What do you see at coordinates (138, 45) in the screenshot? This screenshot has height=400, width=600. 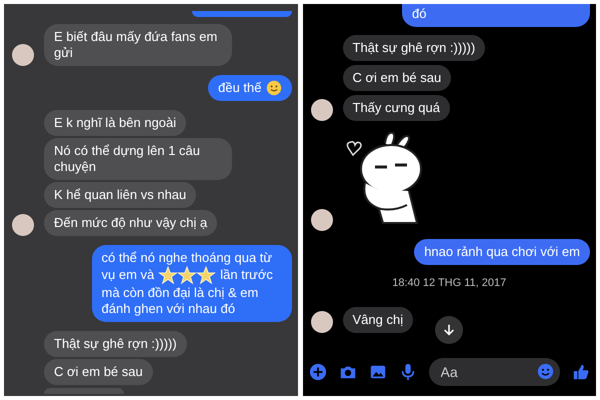 I see `message-bubble: E biết đâu mấy đứa fans em gửi` at bounding box center [138, 45].